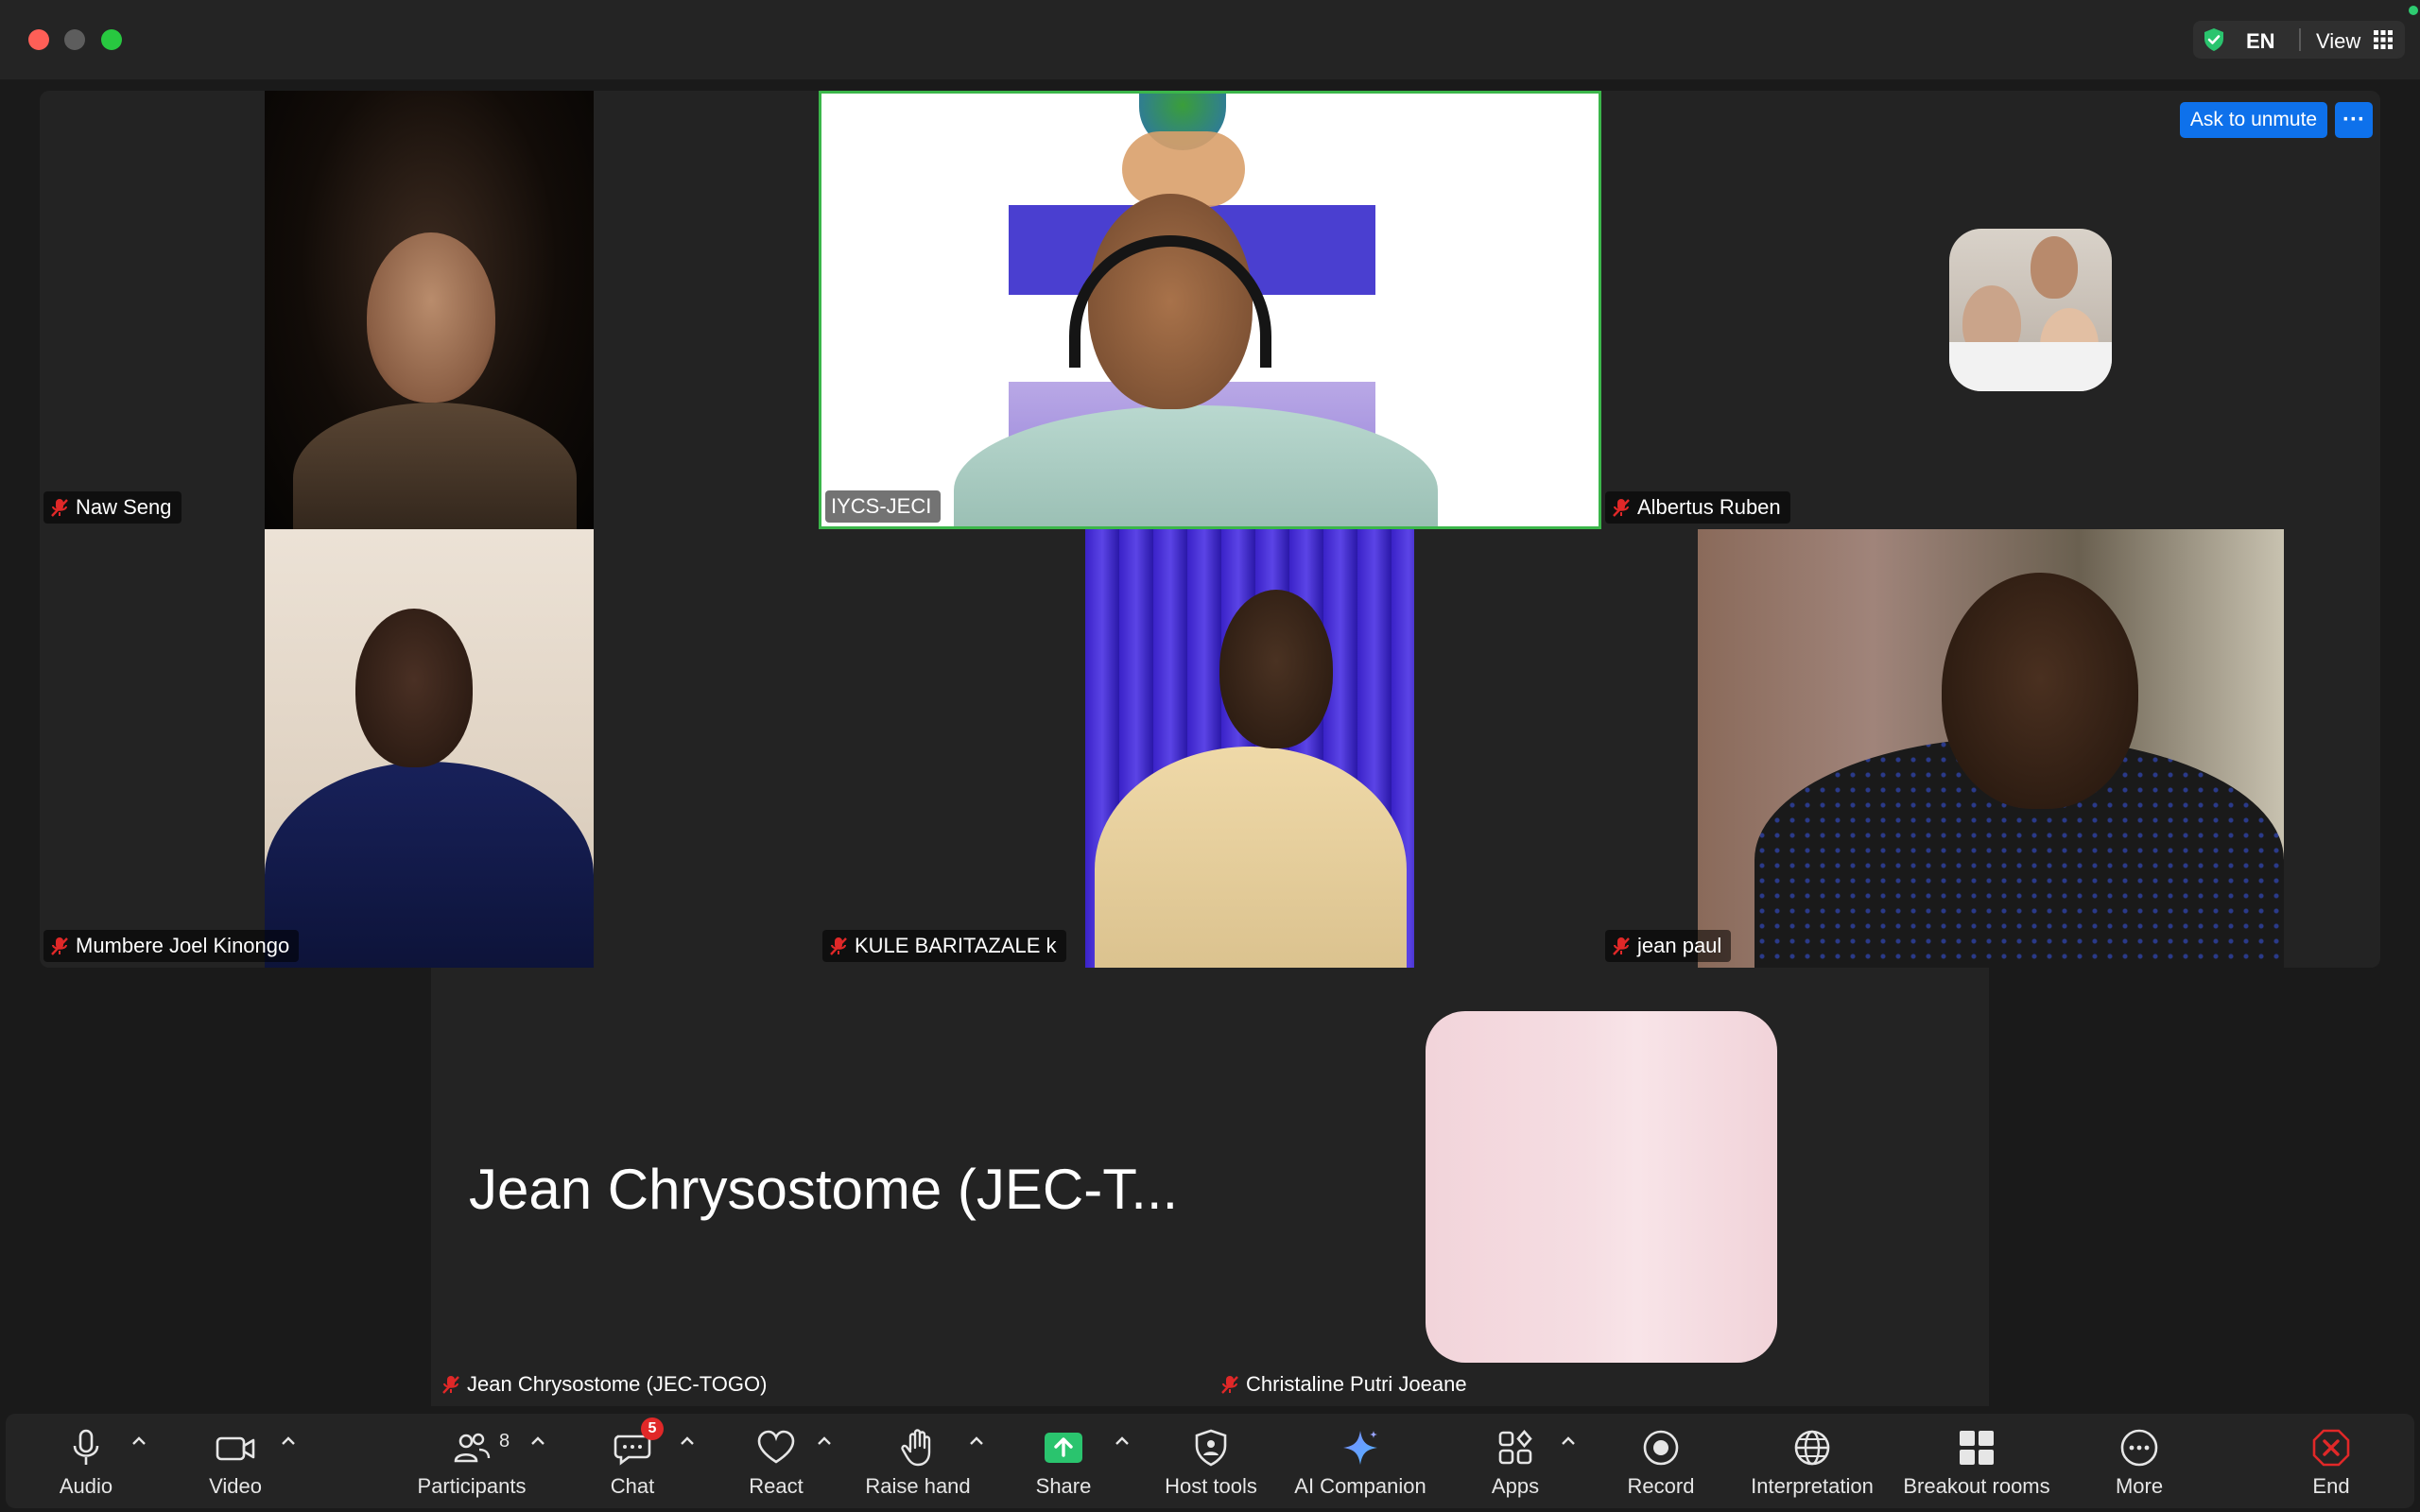  Describe the element at coordinates (504, 1441) in the screenshot. I see `participant-count: 8` at that location.